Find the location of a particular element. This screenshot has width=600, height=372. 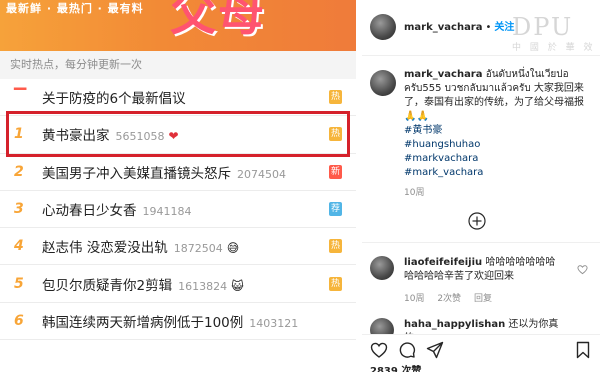

hot-item-count: 5651058 is located at coordinates (140, 137).